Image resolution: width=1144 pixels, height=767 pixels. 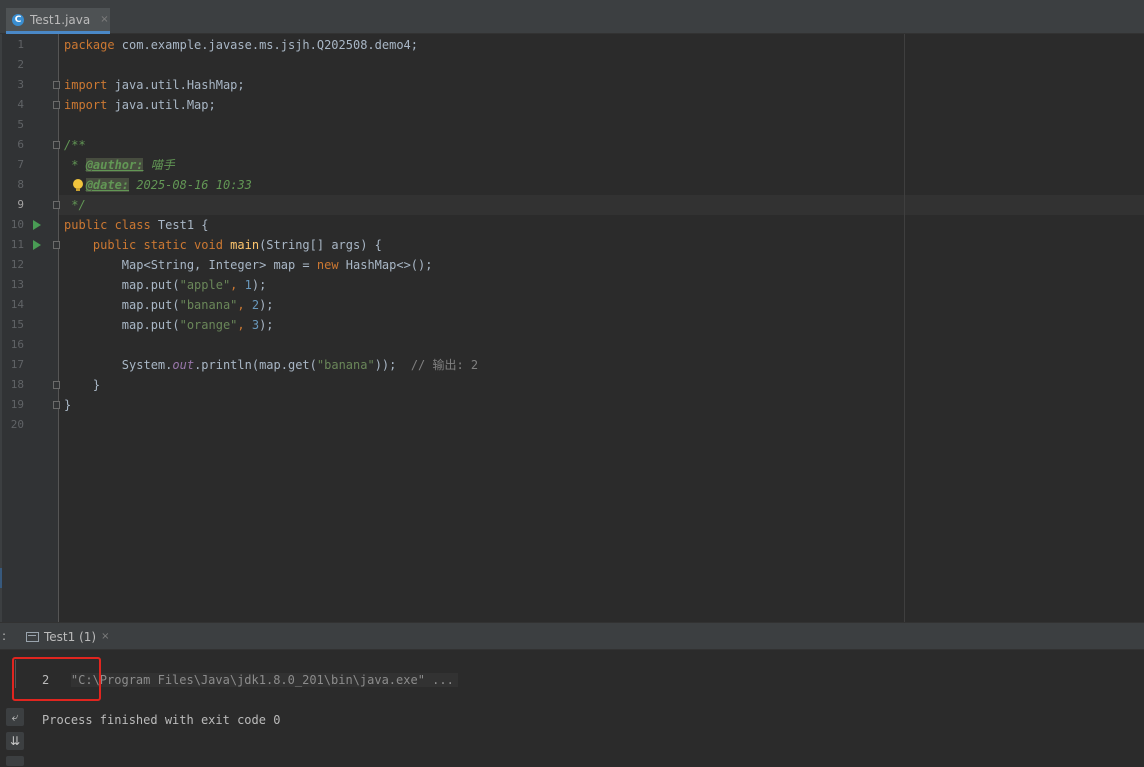 I want to click on editor-tab-bar: C Test1.java ×, so click(x=572, y=17).